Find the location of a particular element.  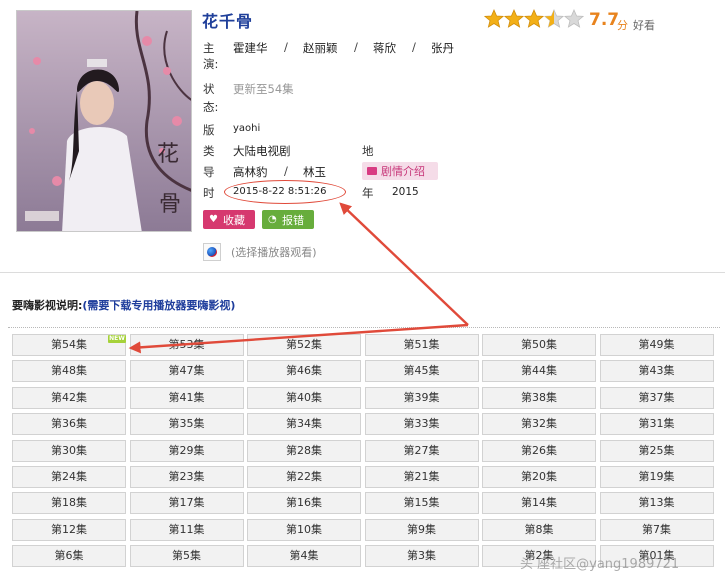

favorite-button: ♥ 收藏 is located at coordinates (229, 219).